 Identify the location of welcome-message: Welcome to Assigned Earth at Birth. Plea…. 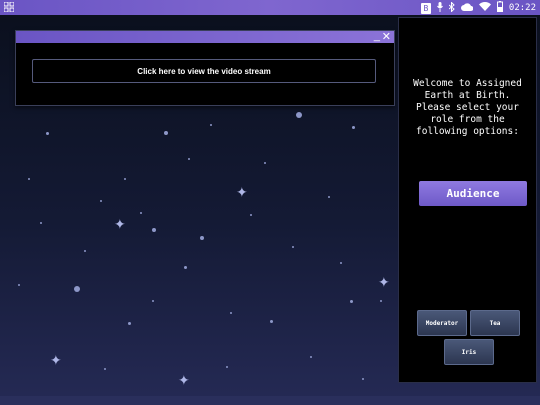
(467, 107).